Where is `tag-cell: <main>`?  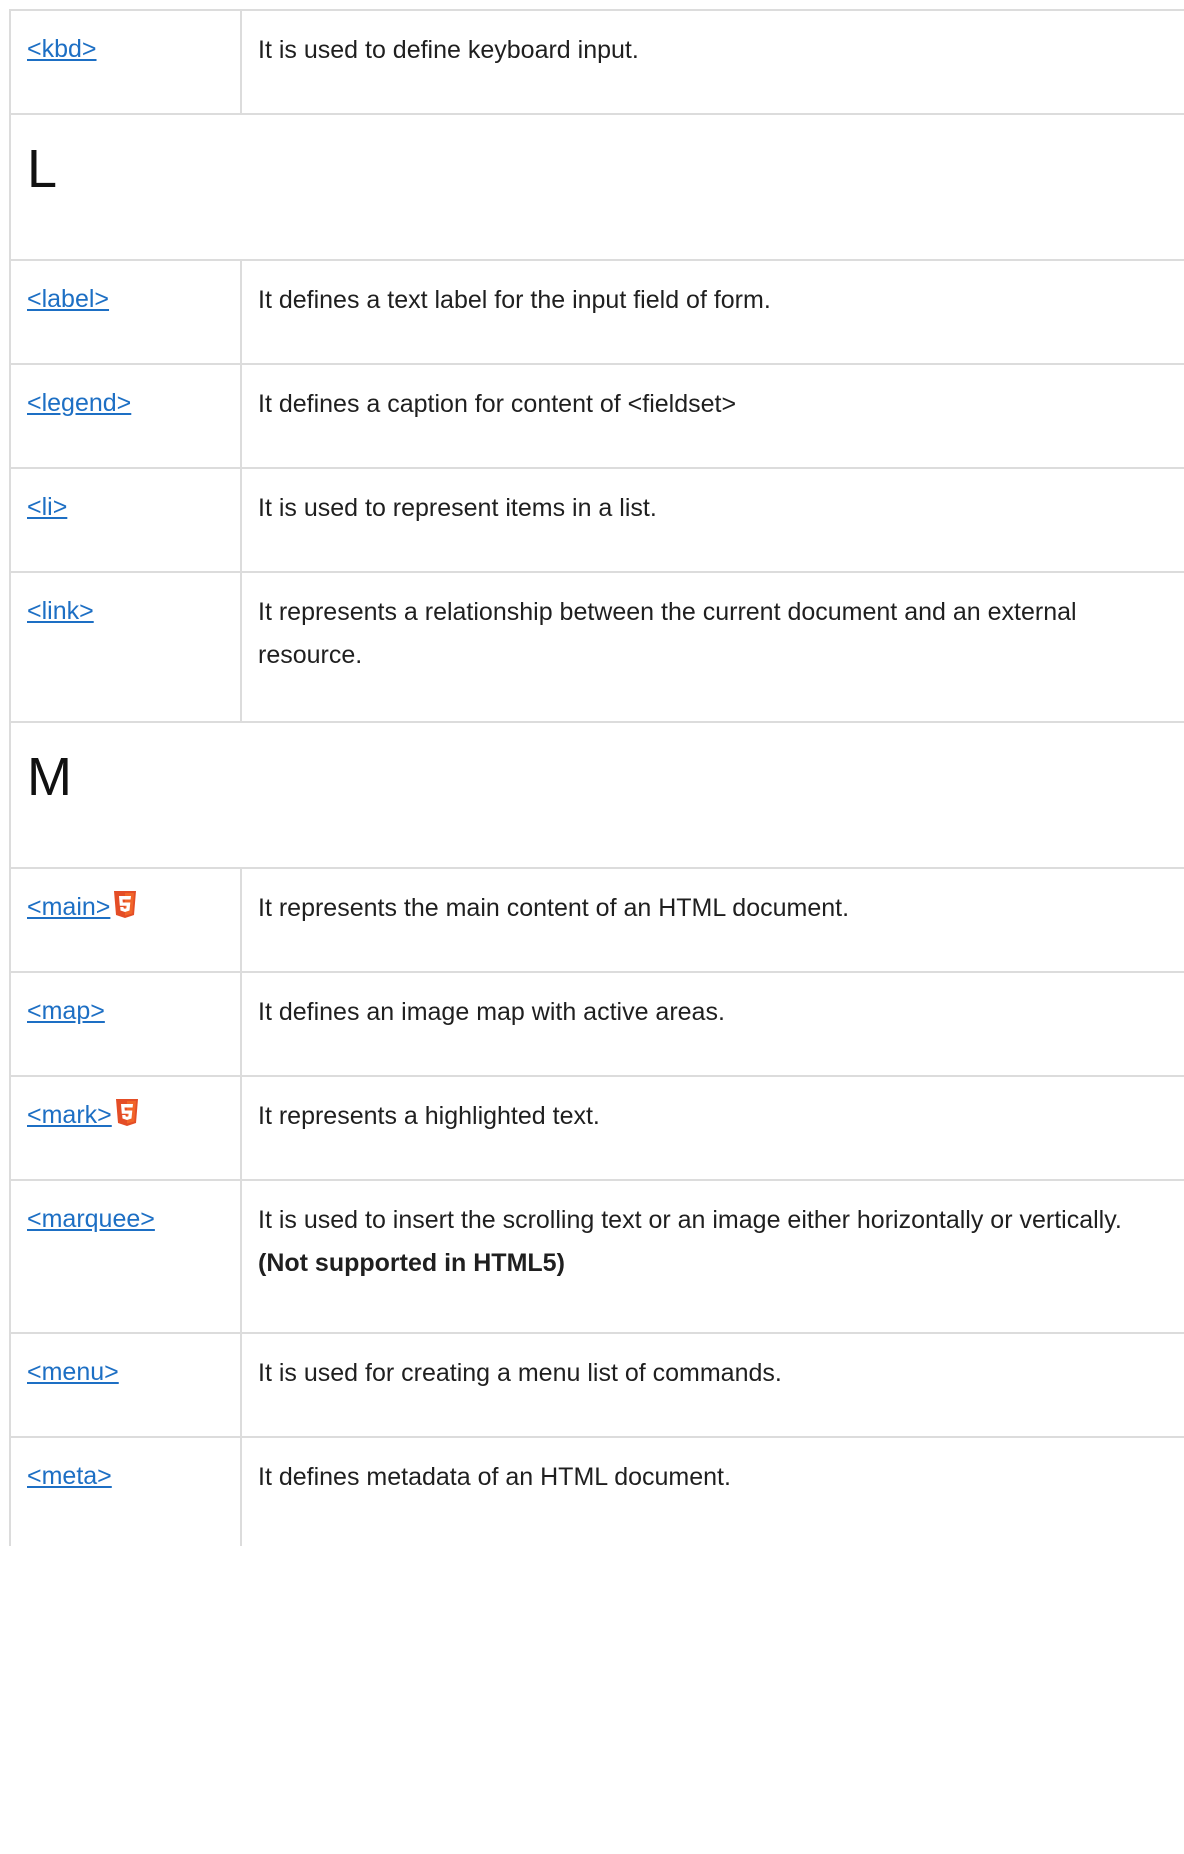
tag-cell: <main> is located at coordinates (125, 920).